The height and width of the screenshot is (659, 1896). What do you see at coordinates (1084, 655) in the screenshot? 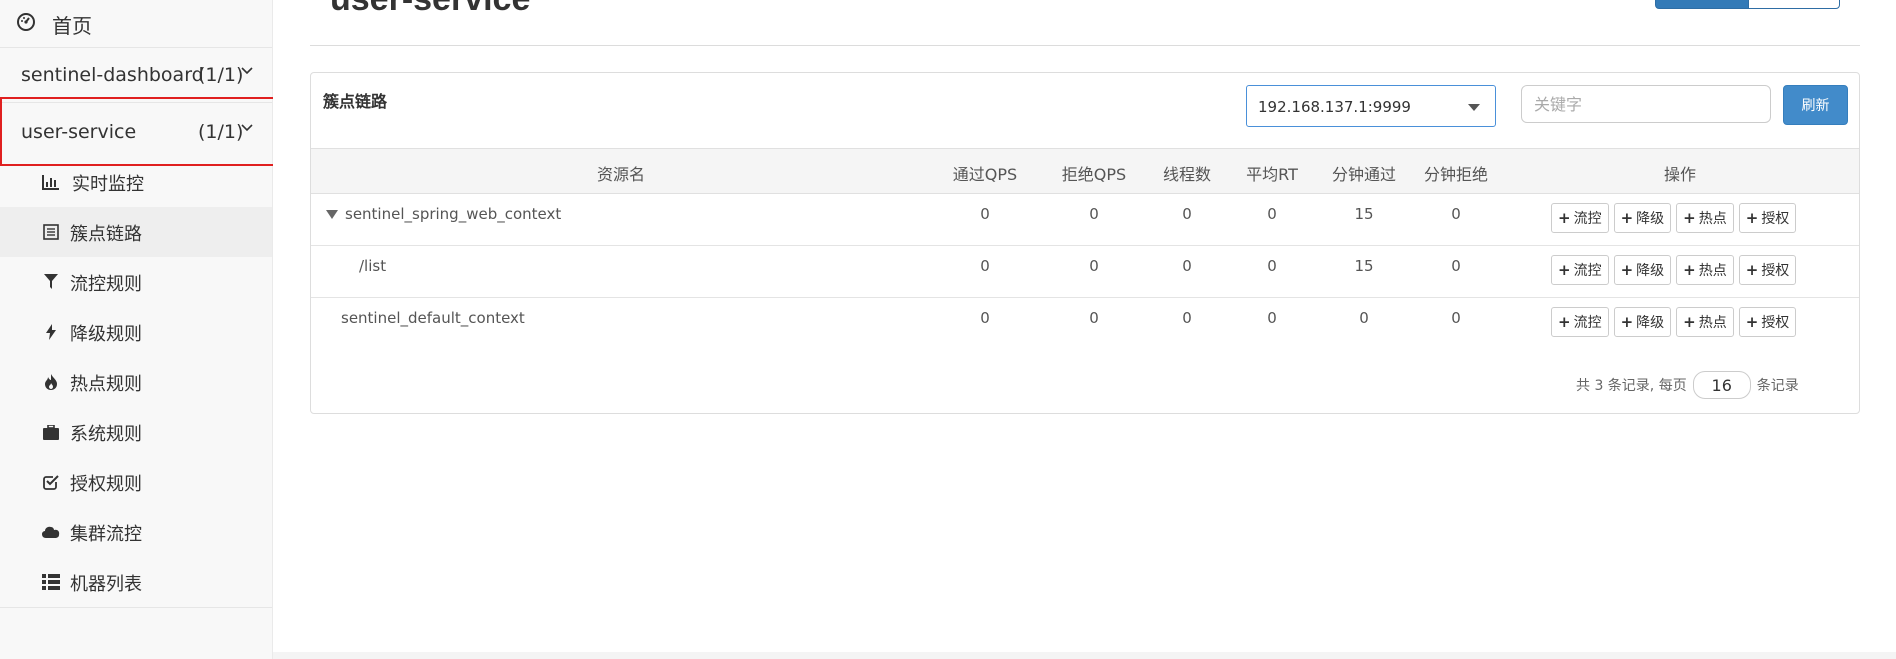
I see `bottom-strip` at bounding box center [1084, 655].